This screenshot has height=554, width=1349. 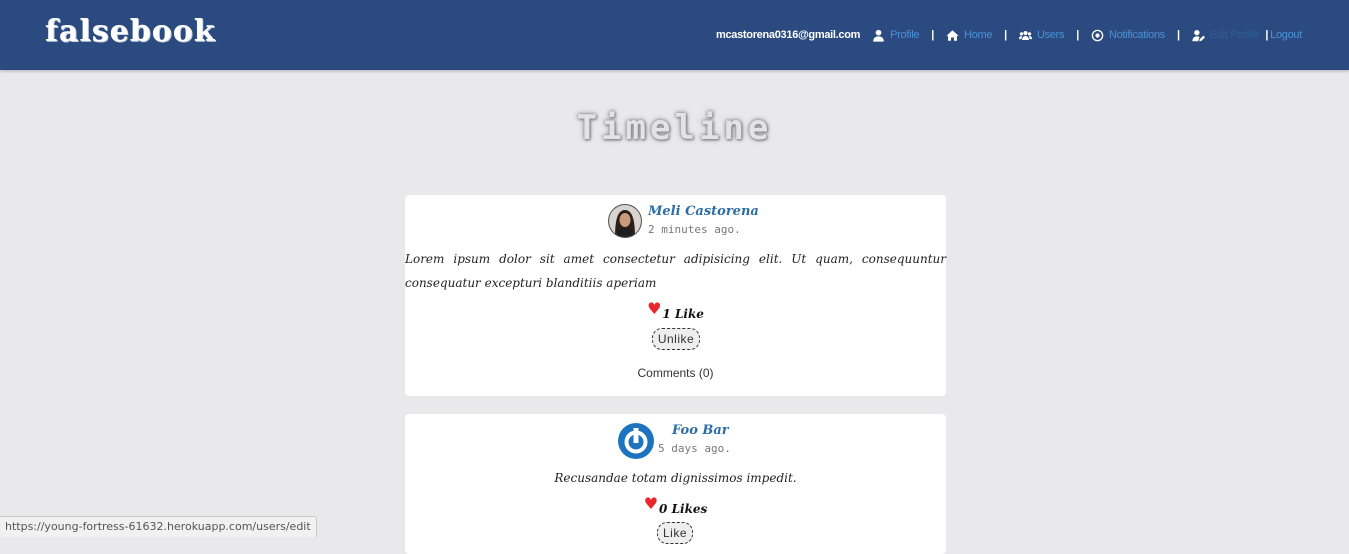 I want to click on nav-profile-label: Profile, so click(x=905, y=35).